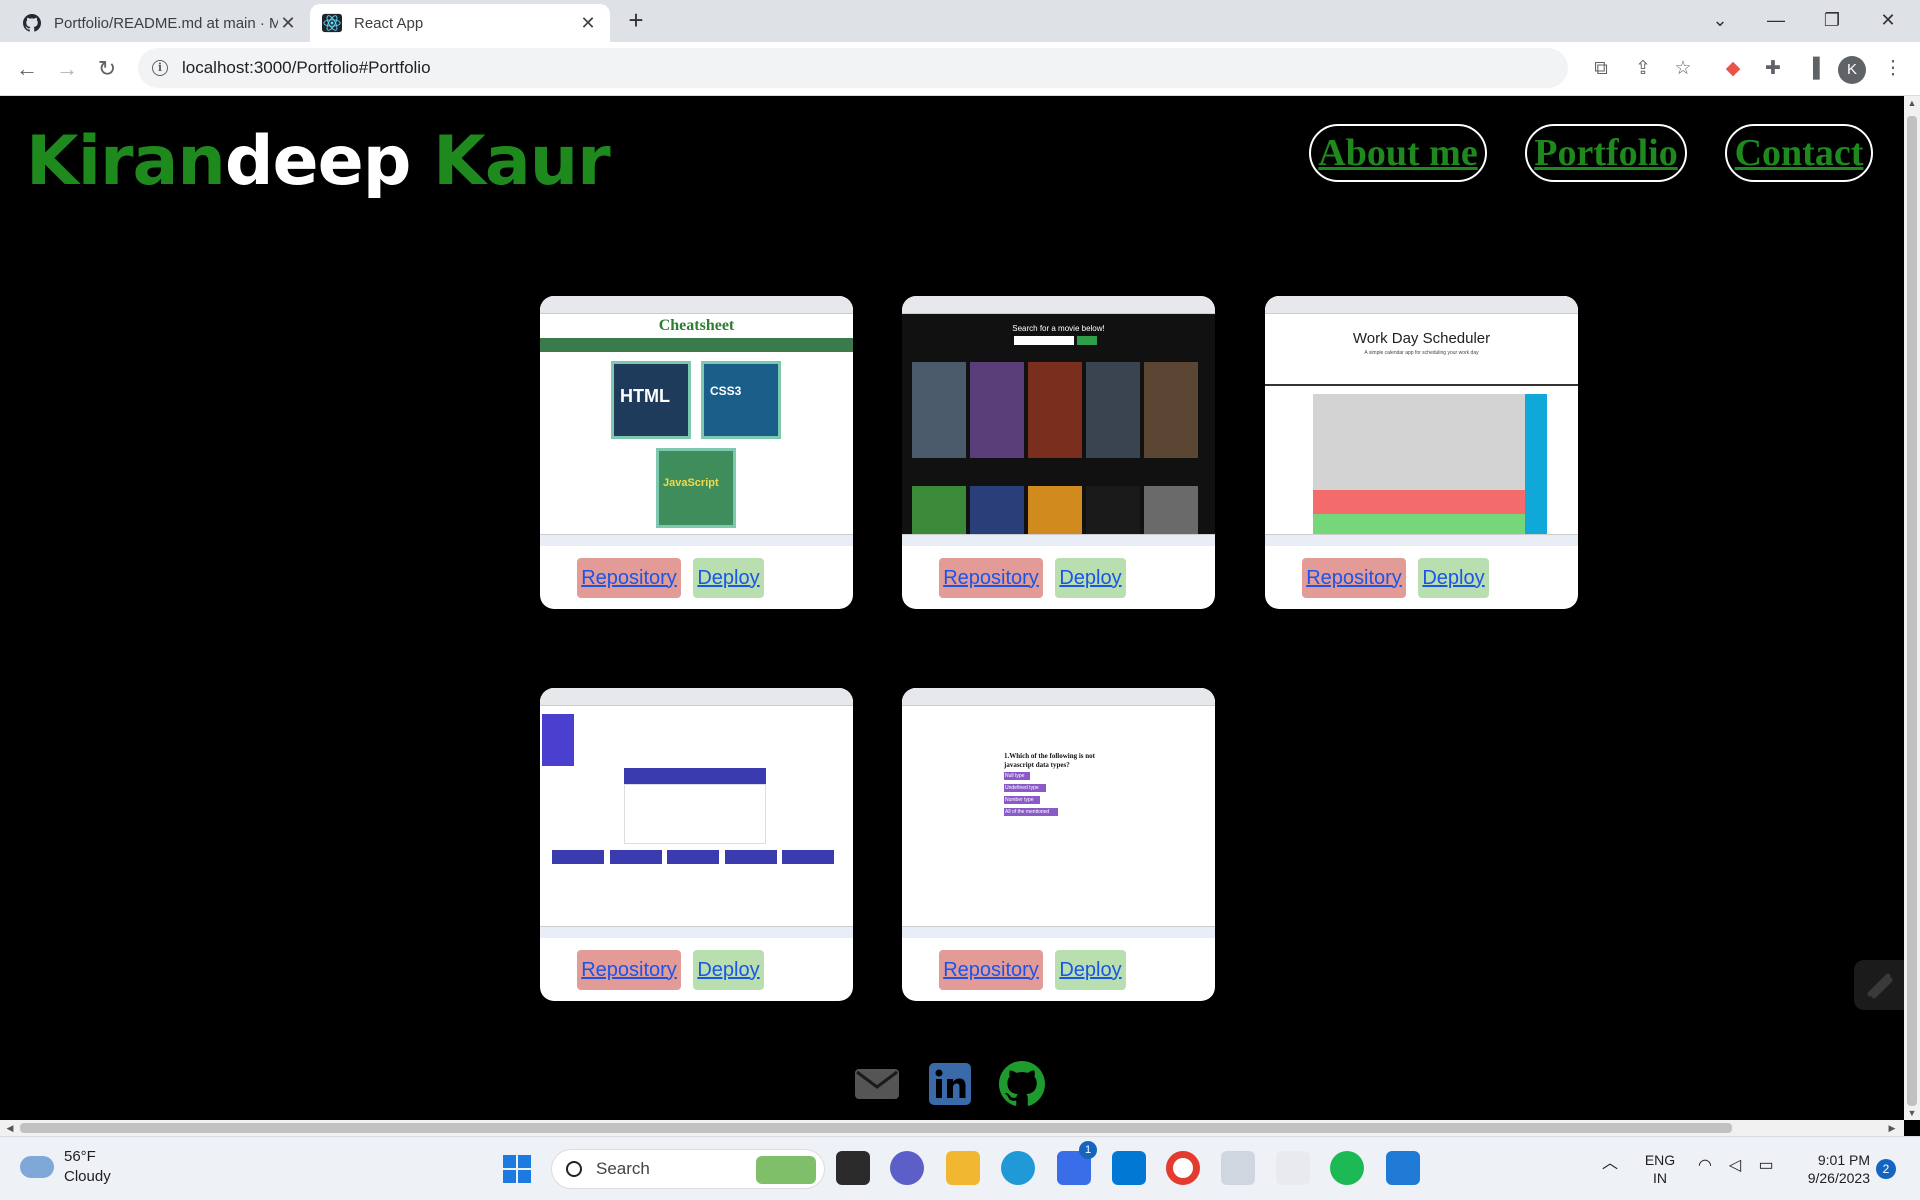 Image resolution: width=1920 pixels, height=1200 pixels. Describe the element at coordinates (636, 20) in the screenshot. I see `new-tab-button: +` at that location.